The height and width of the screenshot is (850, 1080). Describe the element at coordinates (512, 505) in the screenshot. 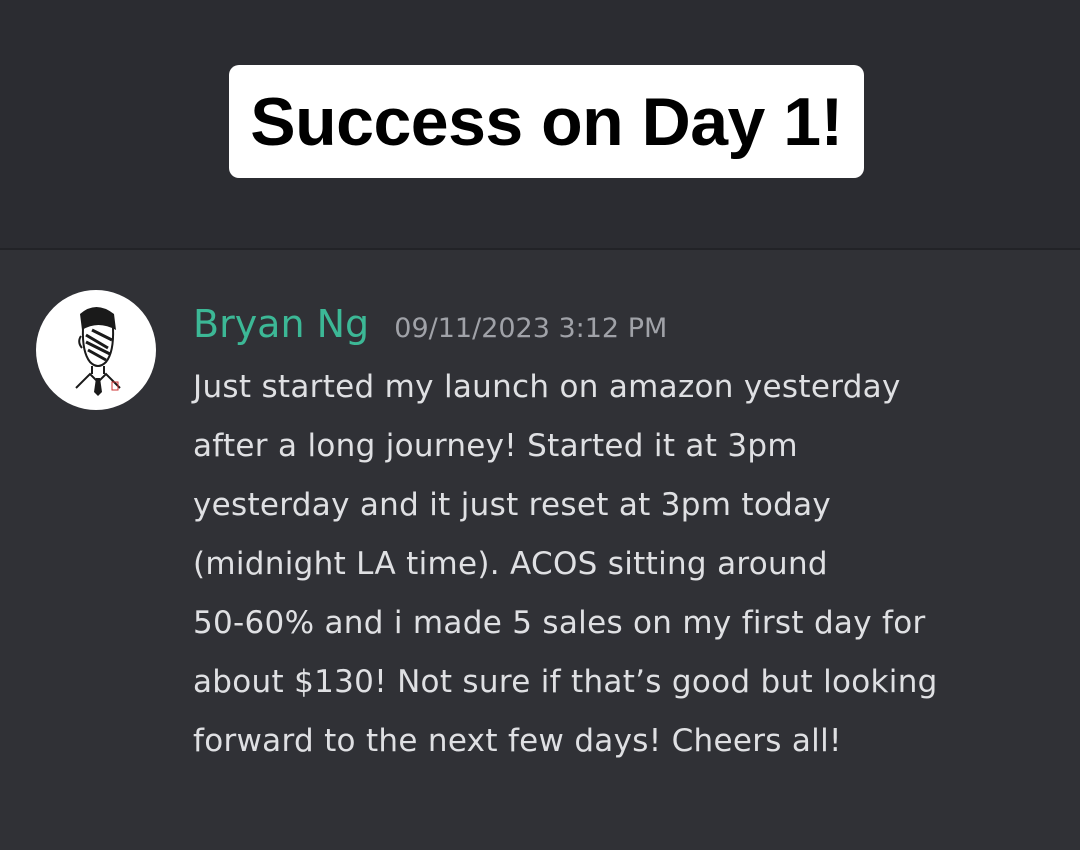

I see `message-line: yesterday and it just reset at 3pm today` at that location.